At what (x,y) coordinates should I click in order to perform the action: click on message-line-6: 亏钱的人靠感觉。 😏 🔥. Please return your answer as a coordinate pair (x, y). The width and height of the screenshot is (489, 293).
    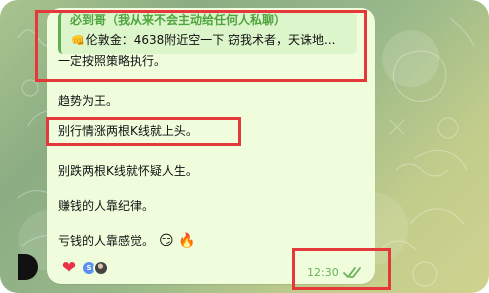
    Looking at the image, I should click on (127, 241).